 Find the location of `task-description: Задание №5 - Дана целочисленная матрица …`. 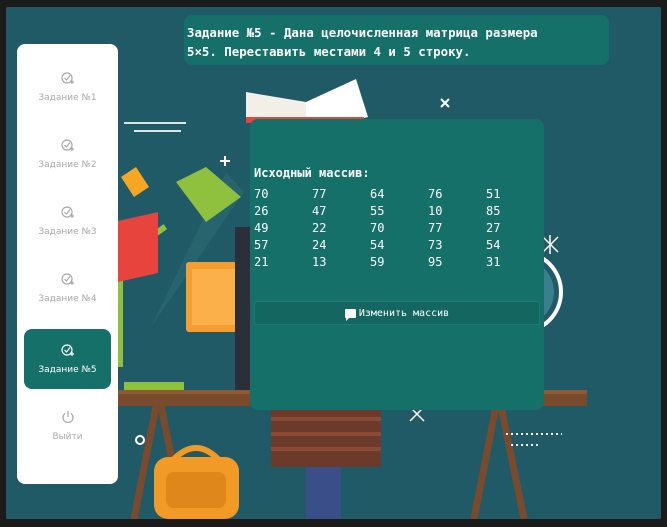

task-description: Задание №5 - Дана целочисленная матрица … is located at coordinates (396, 40).